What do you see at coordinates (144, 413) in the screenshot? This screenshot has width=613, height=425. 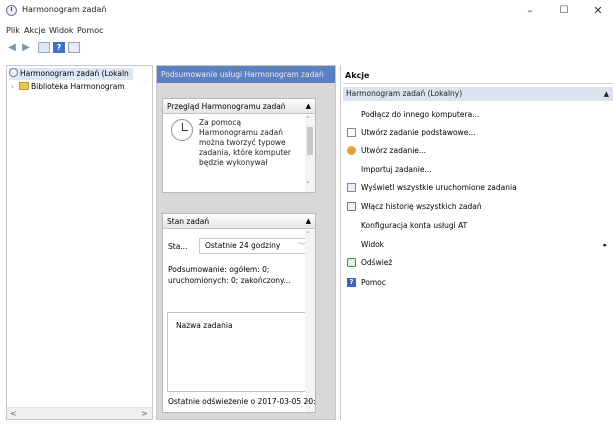 I see `scroll-right-icon: >` at bounding box center [144, 413].